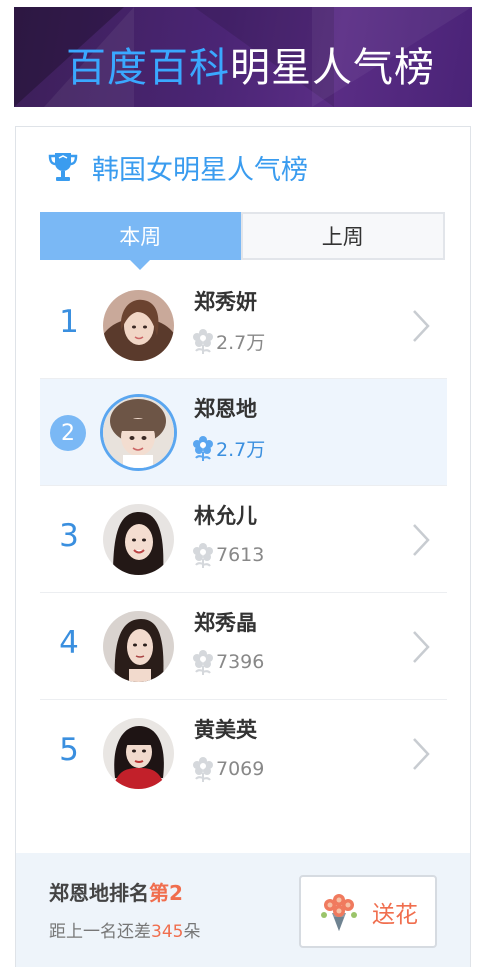  I want to click on flower-count: 7613, so click(228, 555).